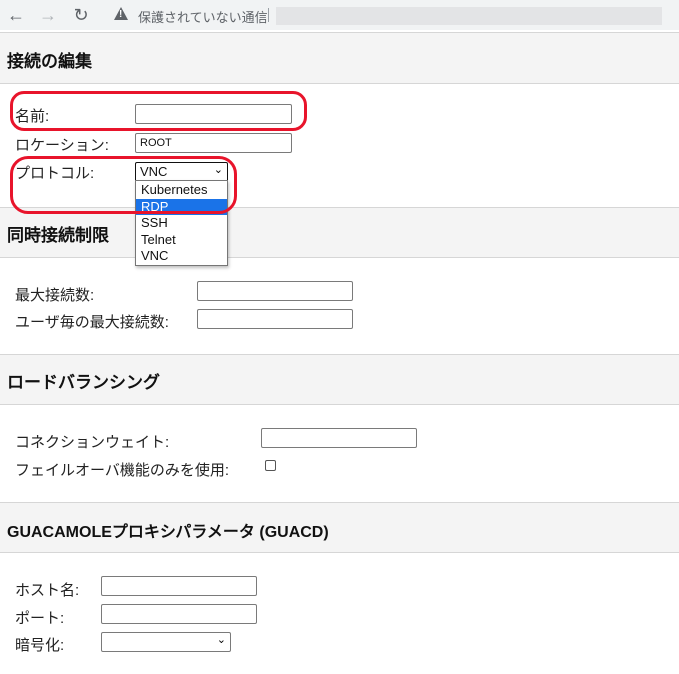  What do you see at coordinates (270, 465) in the screenshot?
I see `failover-only-checkbox` at bounding box center [270, 465].